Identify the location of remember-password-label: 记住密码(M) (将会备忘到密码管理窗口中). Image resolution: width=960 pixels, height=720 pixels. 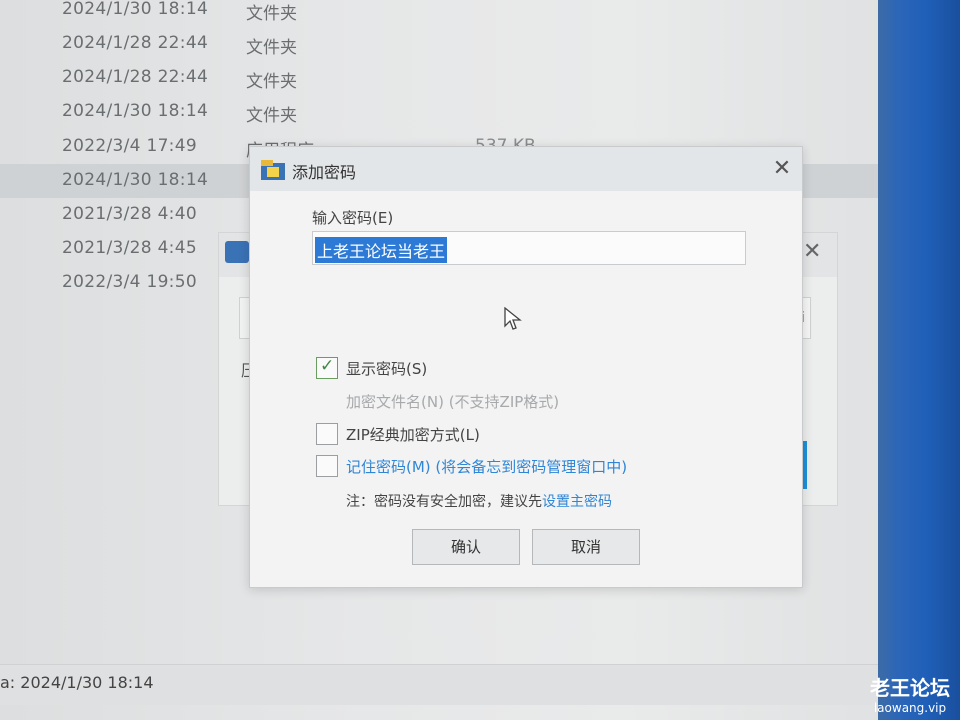
(487, 467).